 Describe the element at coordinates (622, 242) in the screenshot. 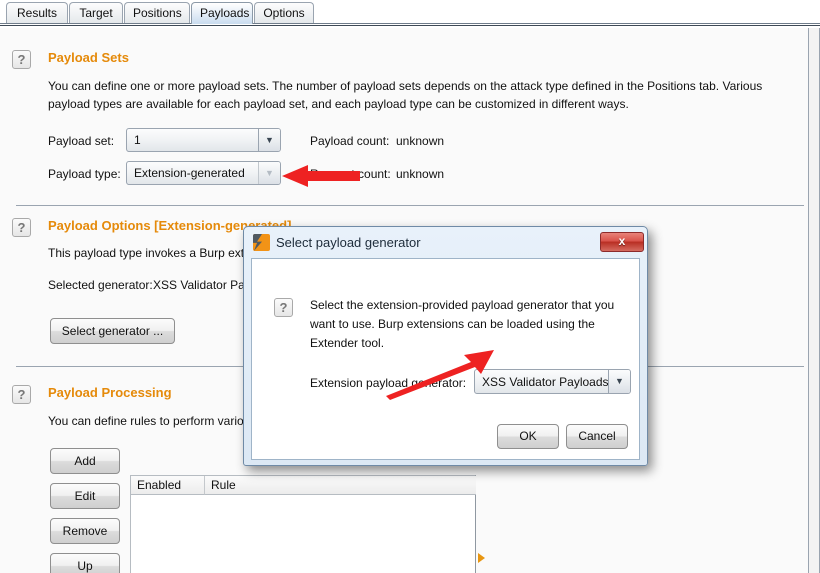

I see `close-icon: x` at that location.